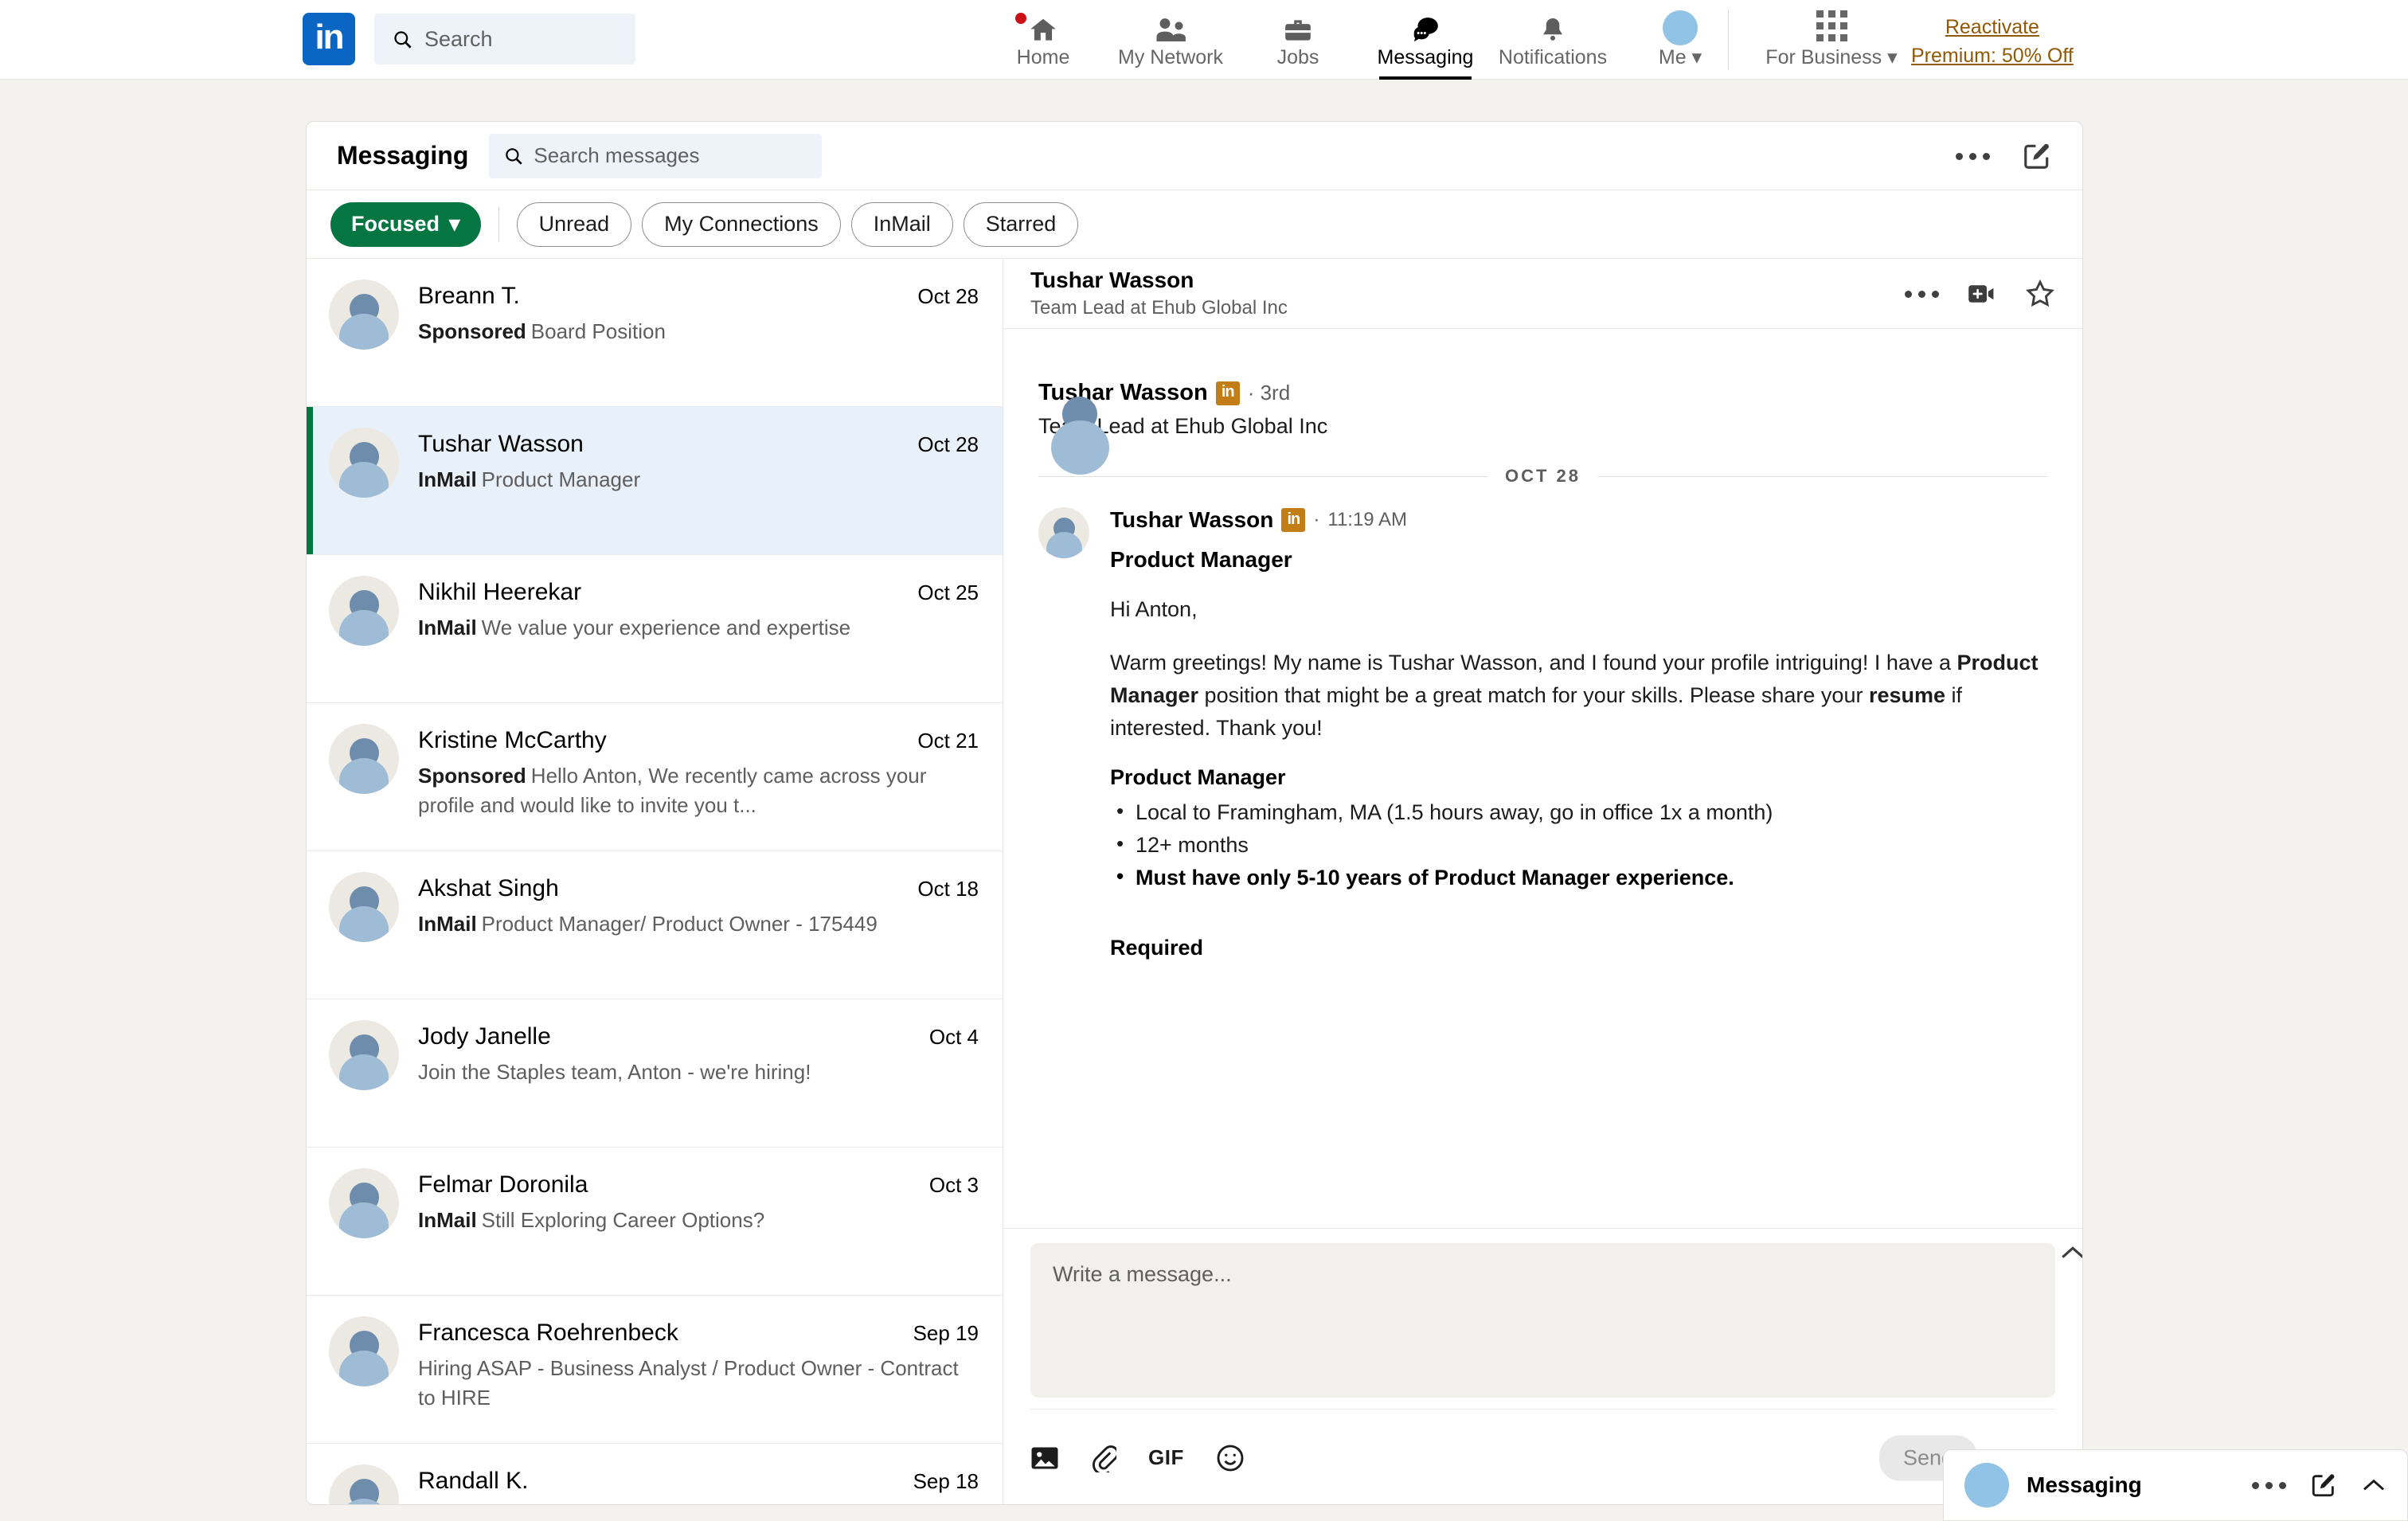  I want to click on messaging-header-actions, so click(2004, 156).